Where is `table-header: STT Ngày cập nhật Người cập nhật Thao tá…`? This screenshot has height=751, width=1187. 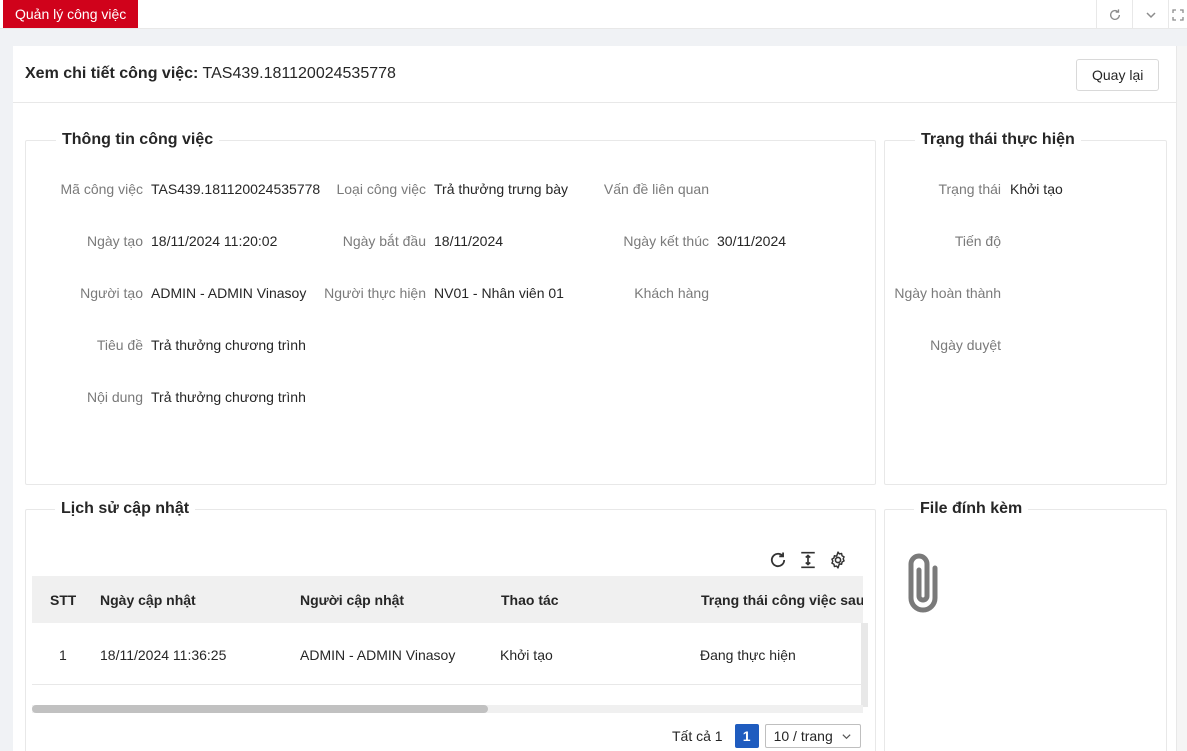
table-header: STT Ngày cập nhật Người cập nhật Thao tá… is located at coordinates (447, 599).